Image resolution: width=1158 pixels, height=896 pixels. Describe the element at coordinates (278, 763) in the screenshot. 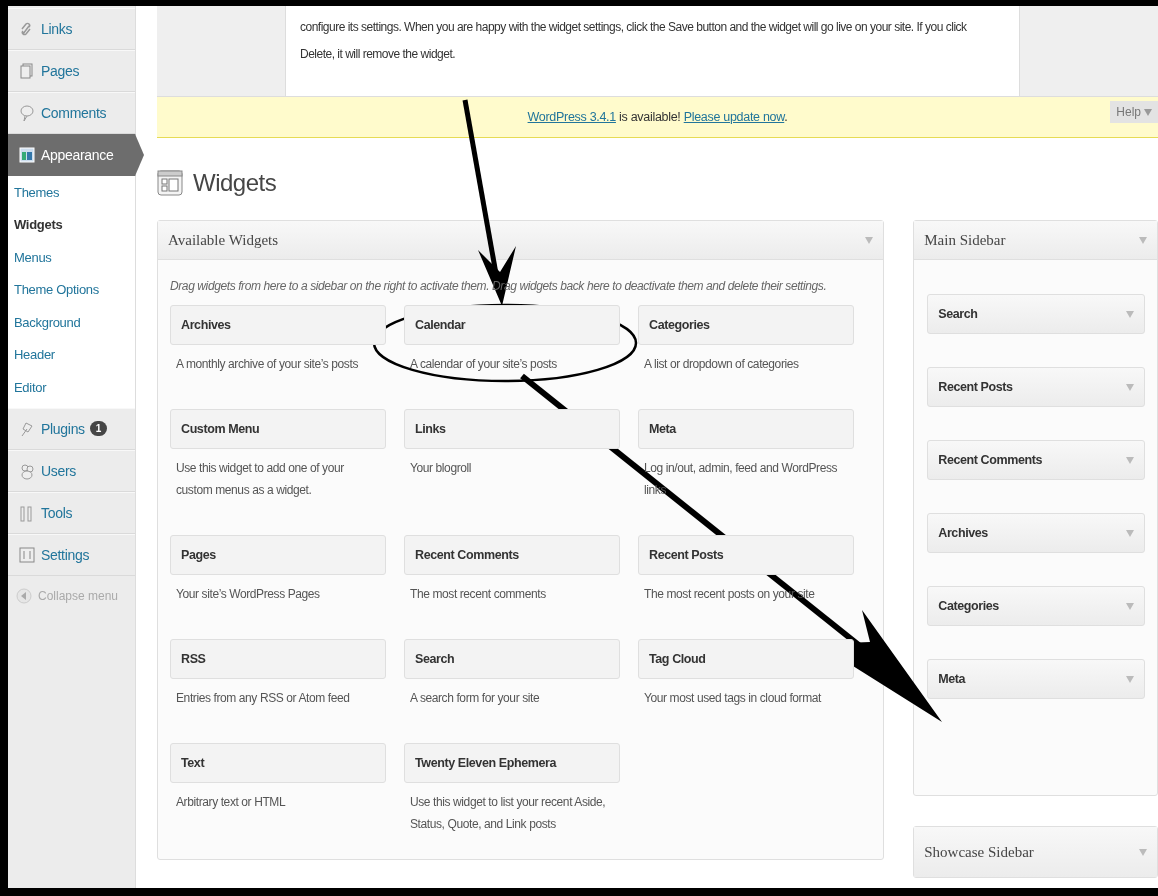

I see `widget-title: Text` at that location.